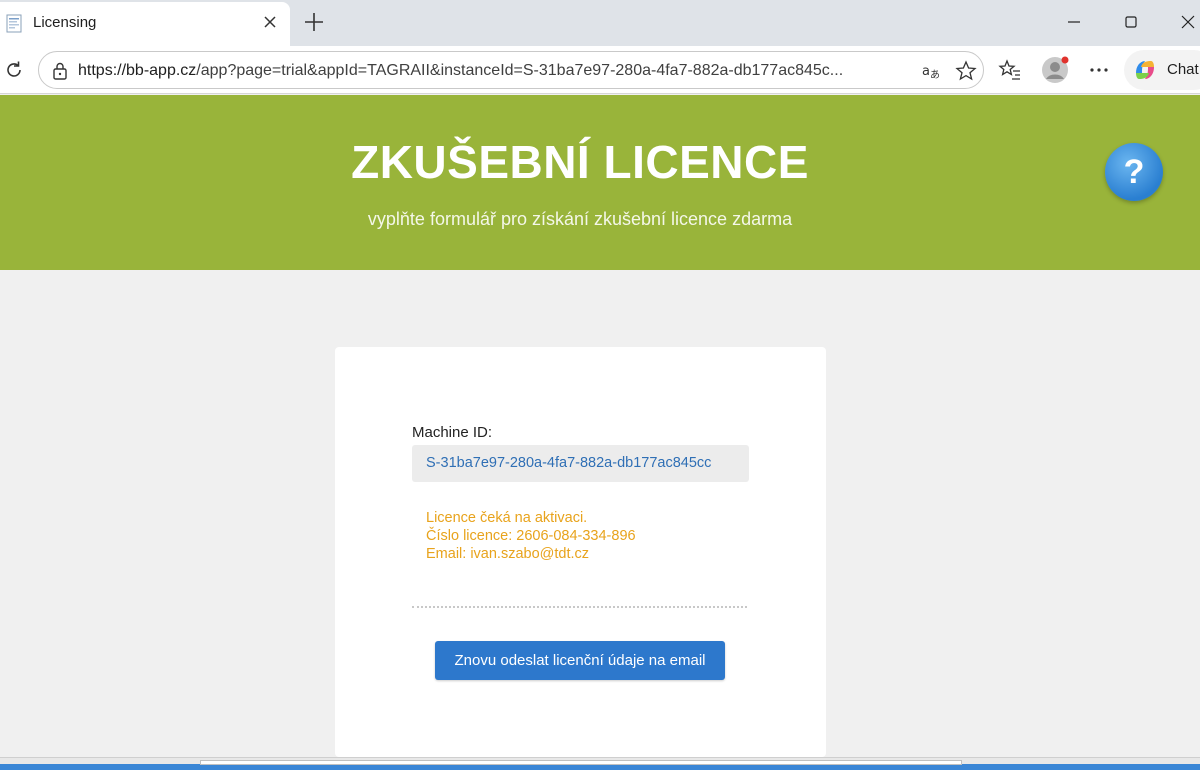  I want to click on more-options-icon, so click(1099, 70).